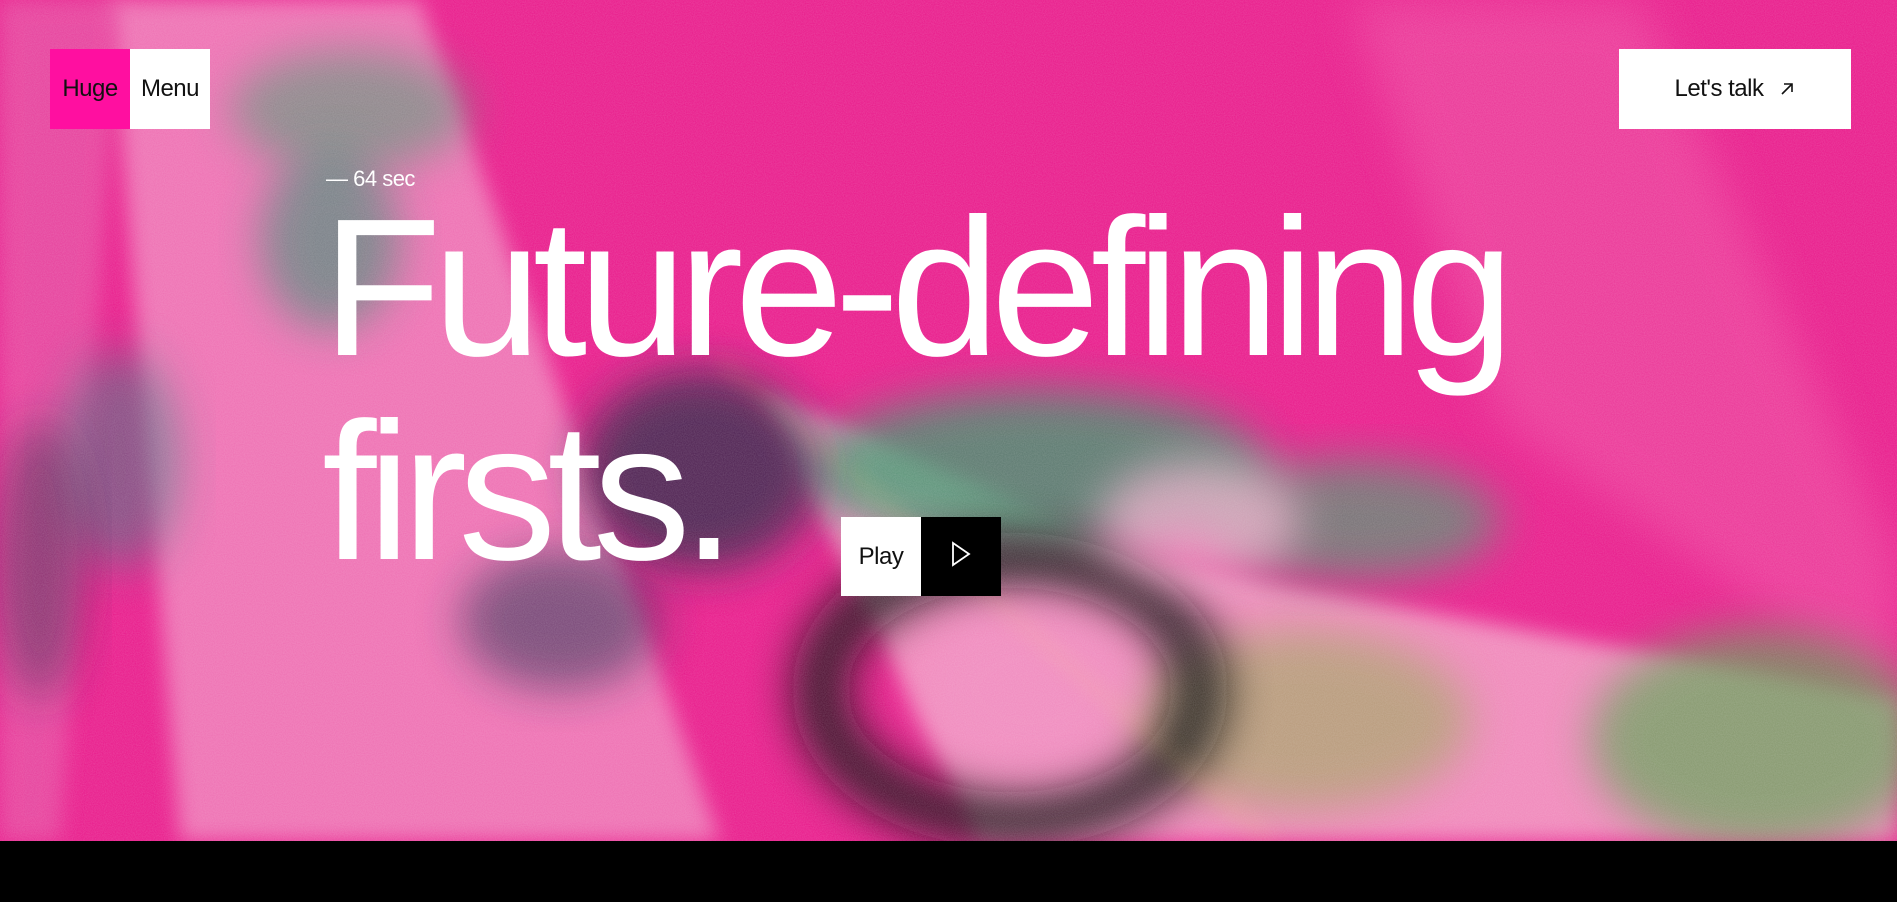 The width and height of the screenshot is (1897, 902). I want to click on play-label: Play, so click(881, 556).